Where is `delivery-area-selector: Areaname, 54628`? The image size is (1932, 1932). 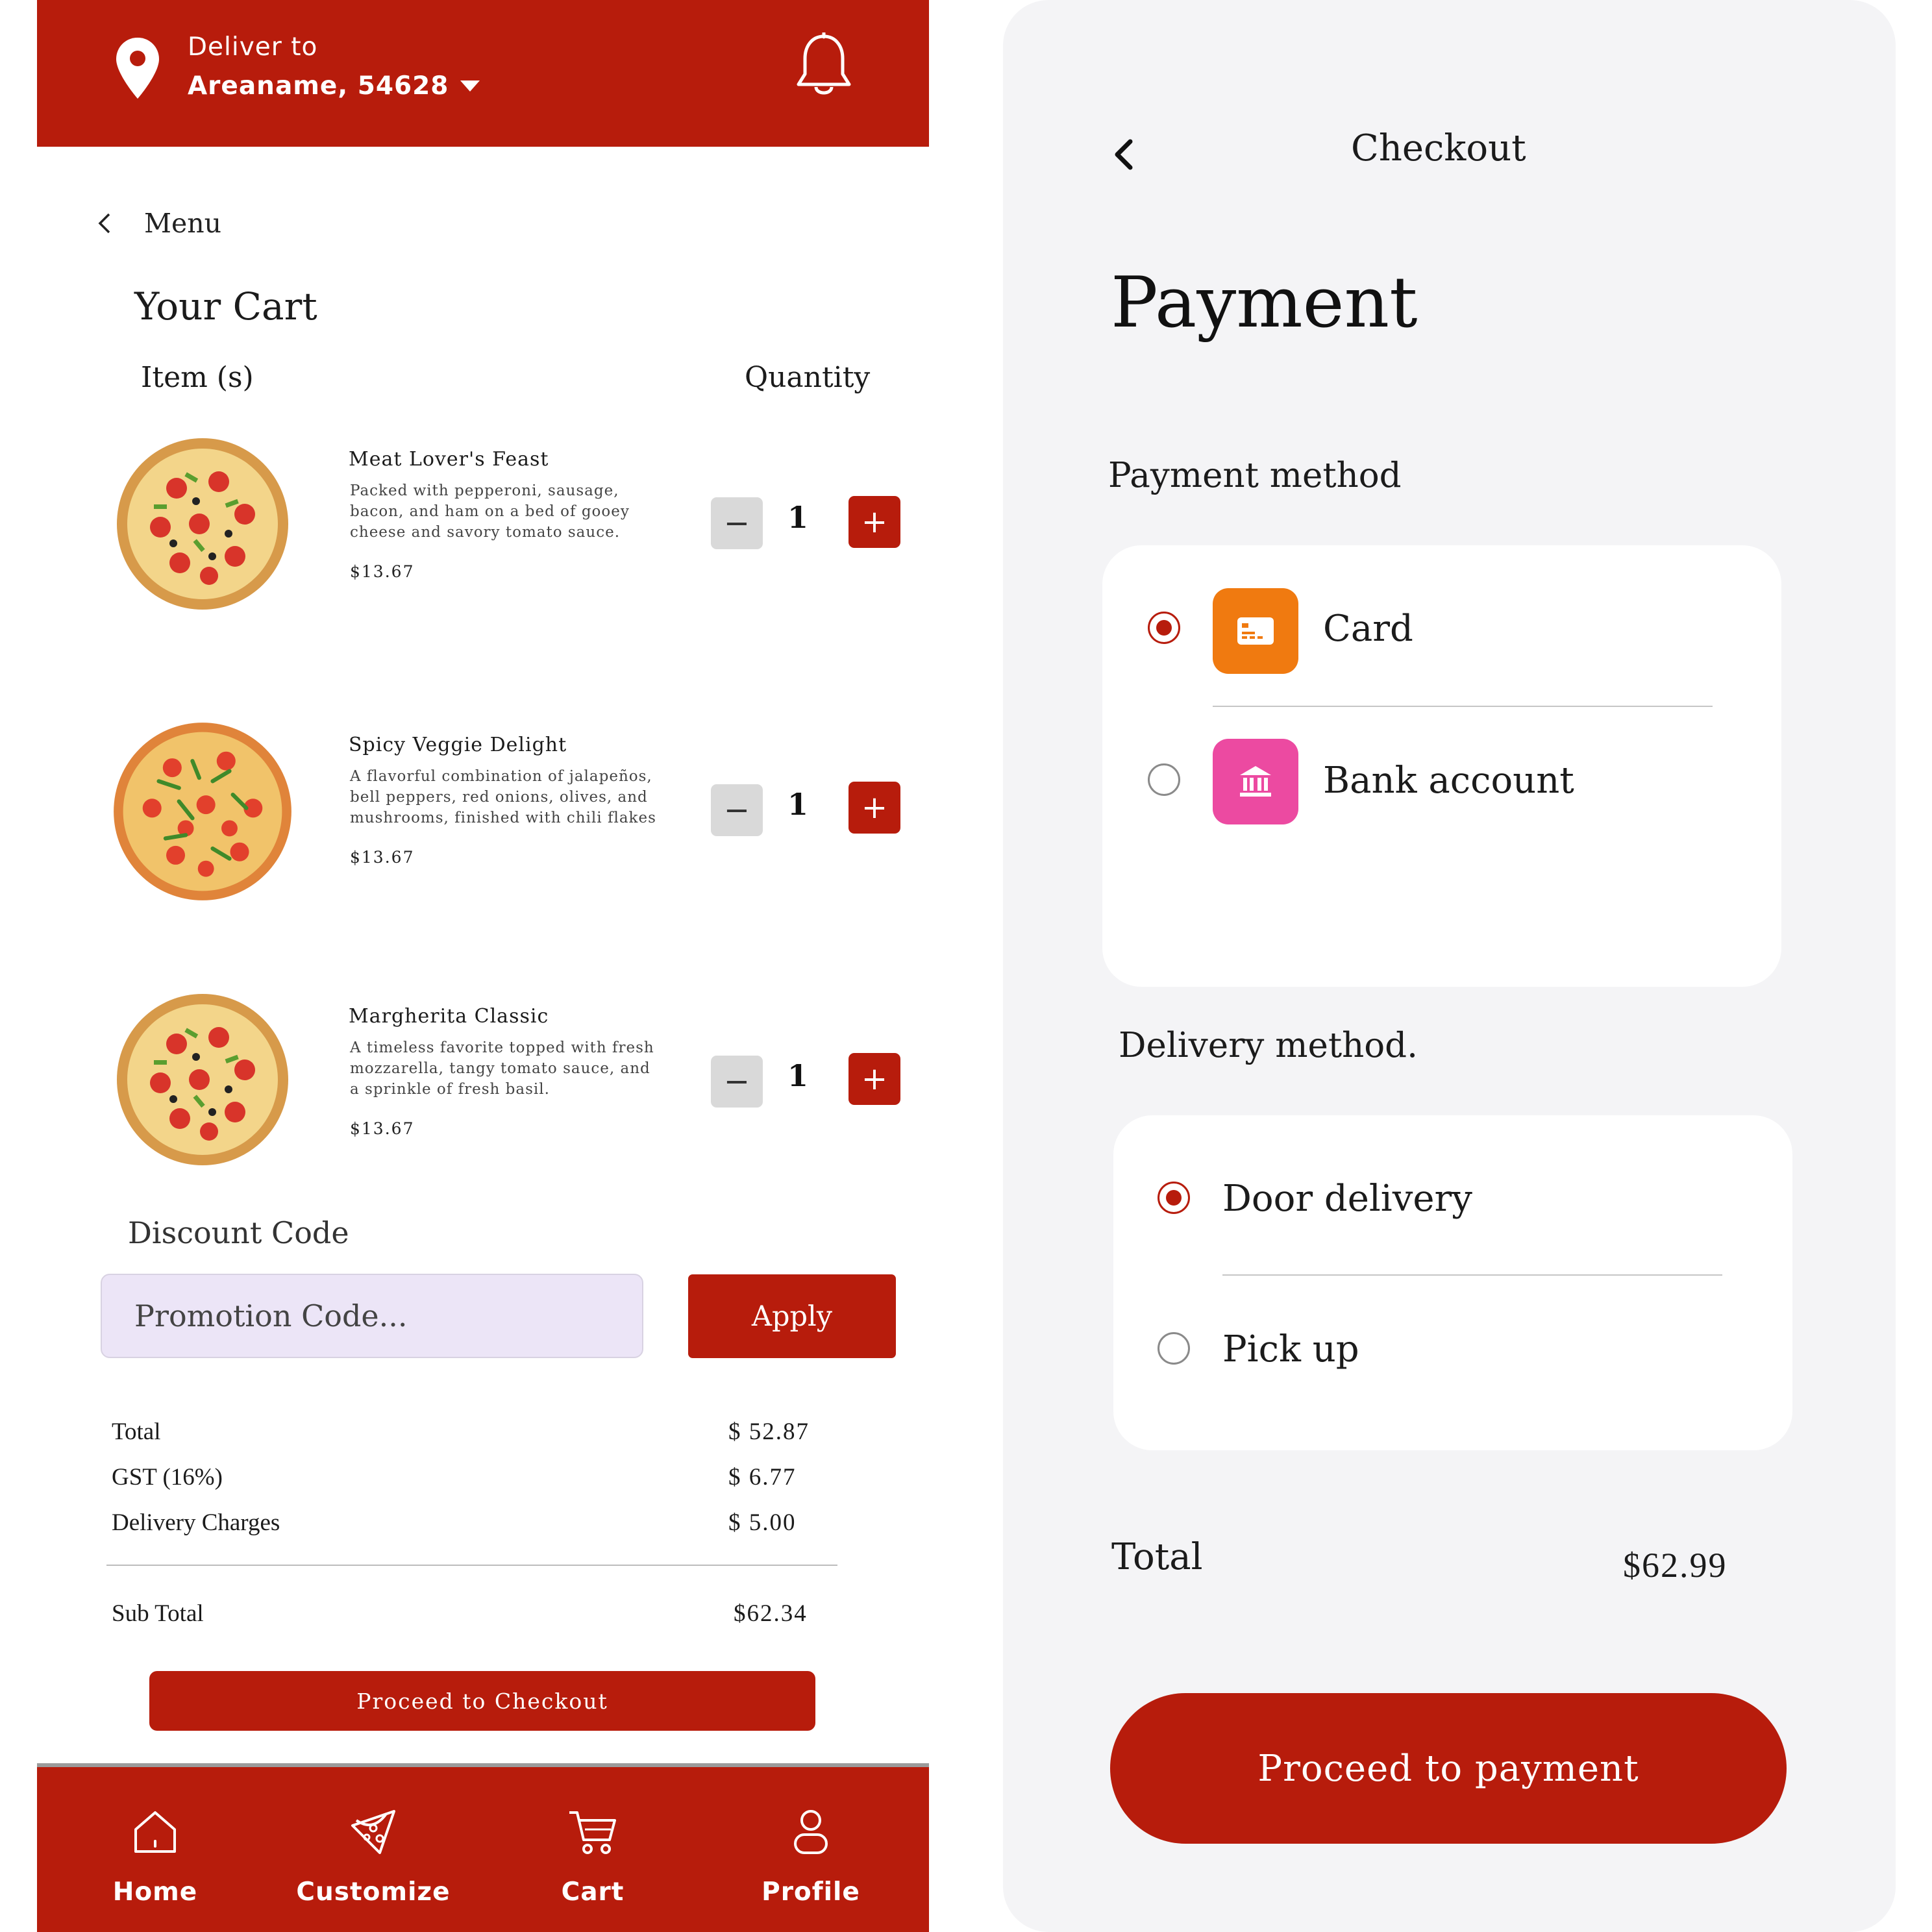 delivery-area-selector: Areaname, 54628 is located at coordinates (334, 86).